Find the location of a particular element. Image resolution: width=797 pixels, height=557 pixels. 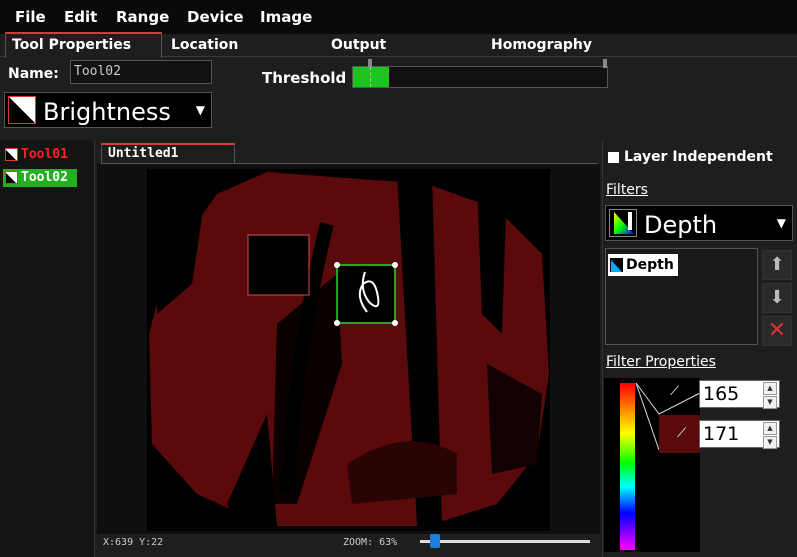

filter-list: Depth is located at coordinates (681, 296).